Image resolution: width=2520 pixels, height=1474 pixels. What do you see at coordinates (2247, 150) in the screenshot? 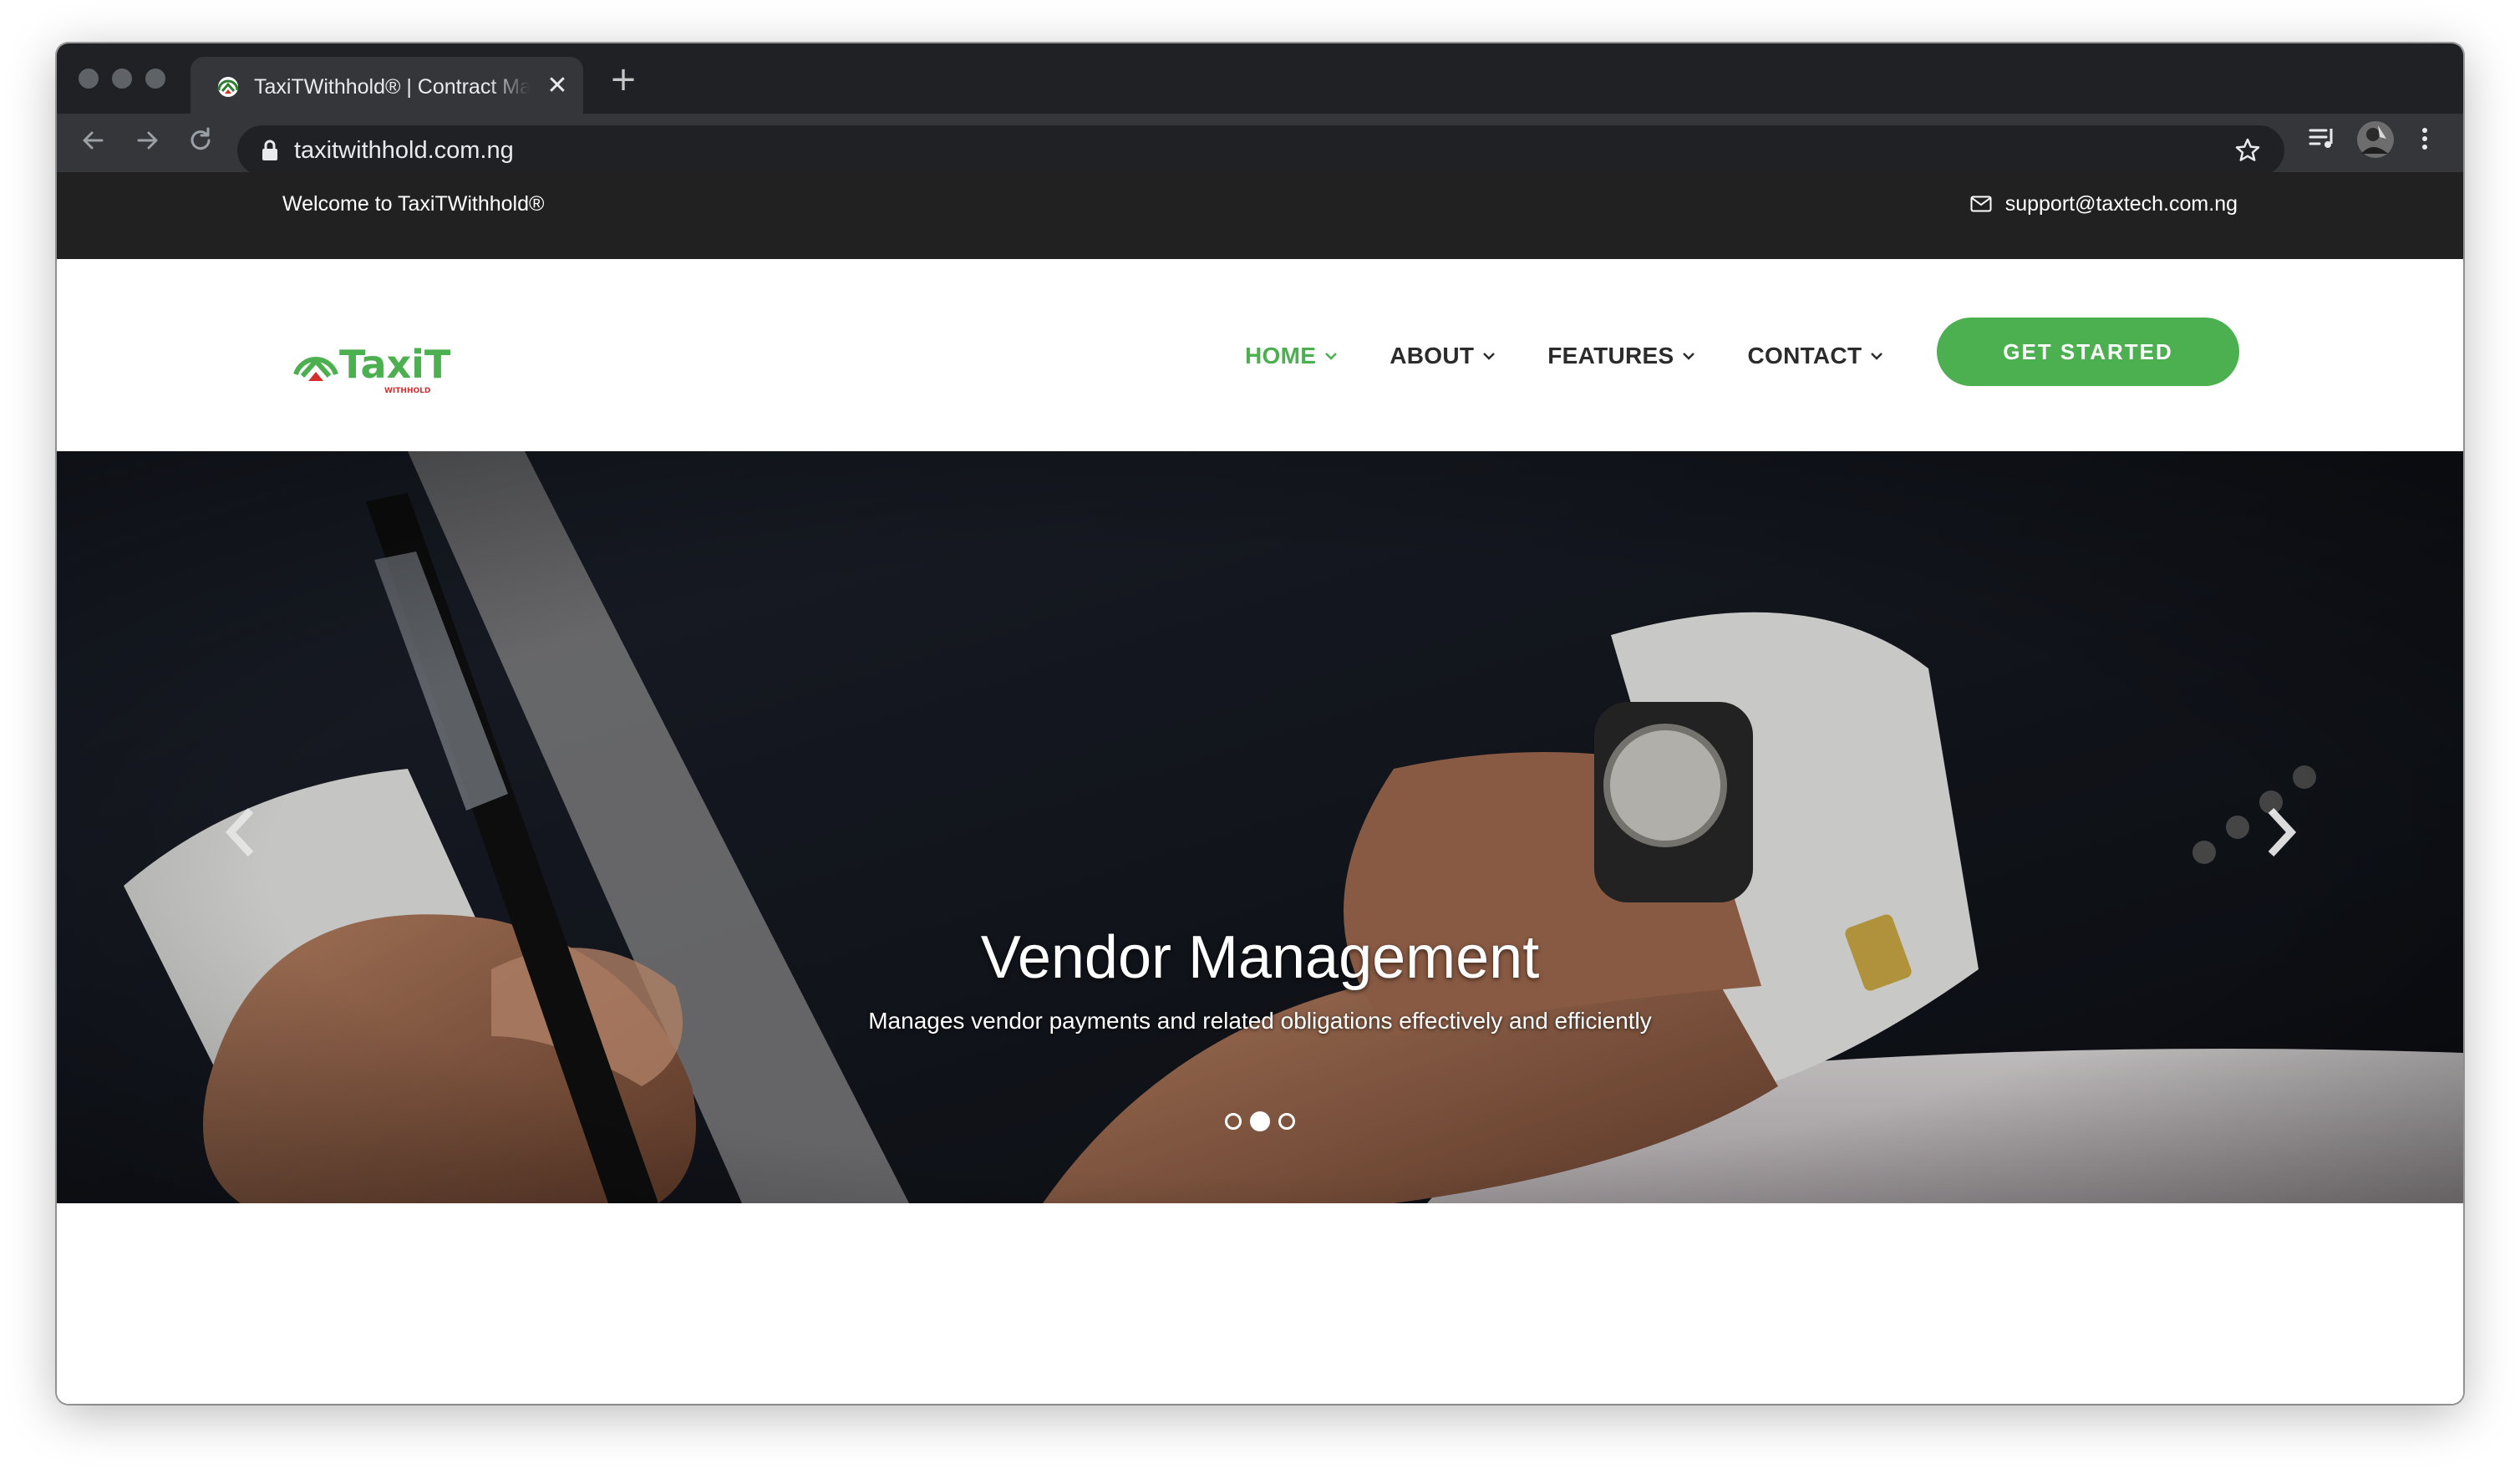
I see `bookmark-star-icon` at bounding box center [2247, 150].